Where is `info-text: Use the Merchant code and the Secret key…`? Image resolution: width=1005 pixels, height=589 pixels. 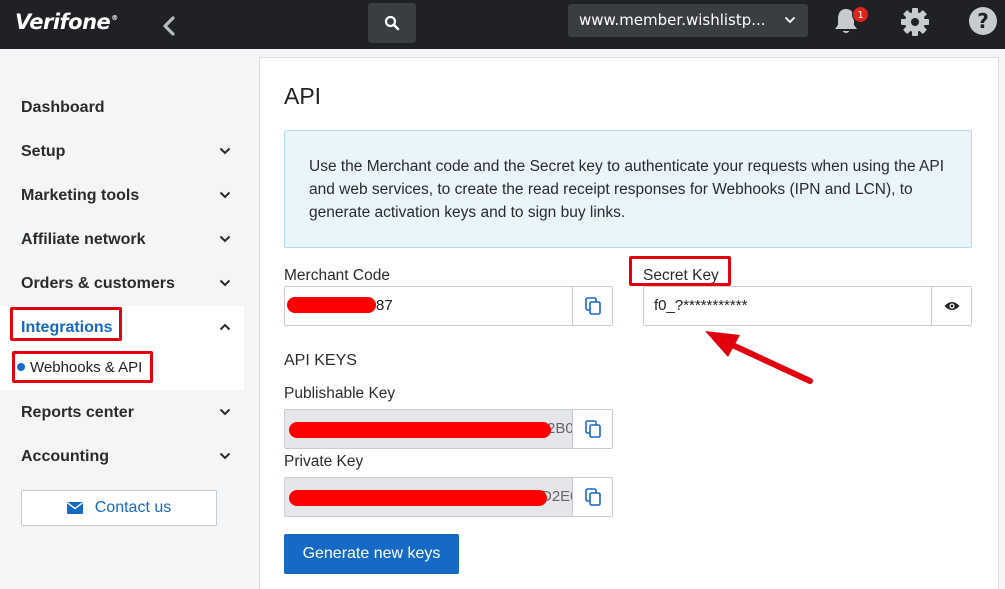
info-text: Use the Merchant code and the Secret key… is located at coordinates (627, 189).